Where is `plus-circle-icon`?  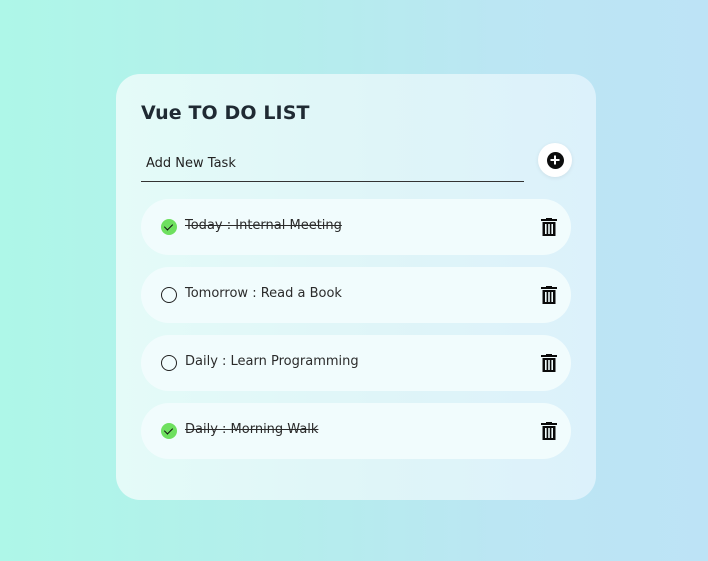 plus-circle-icon is located at coordinates (555, 160).